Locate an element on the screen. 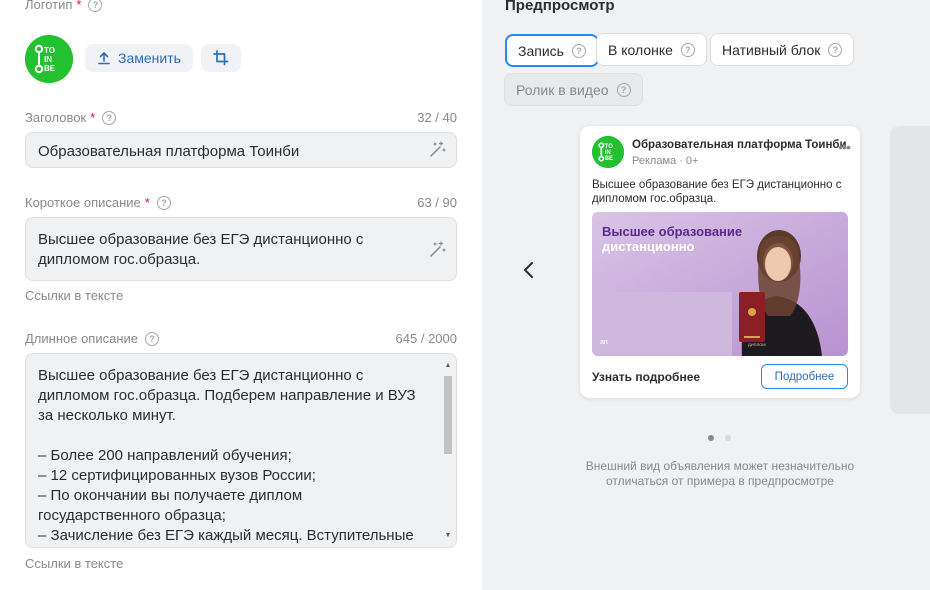 This screenshot has height=590, width=930. long-description-counter: 645 / 2000 is located at coordinates (426, 338).